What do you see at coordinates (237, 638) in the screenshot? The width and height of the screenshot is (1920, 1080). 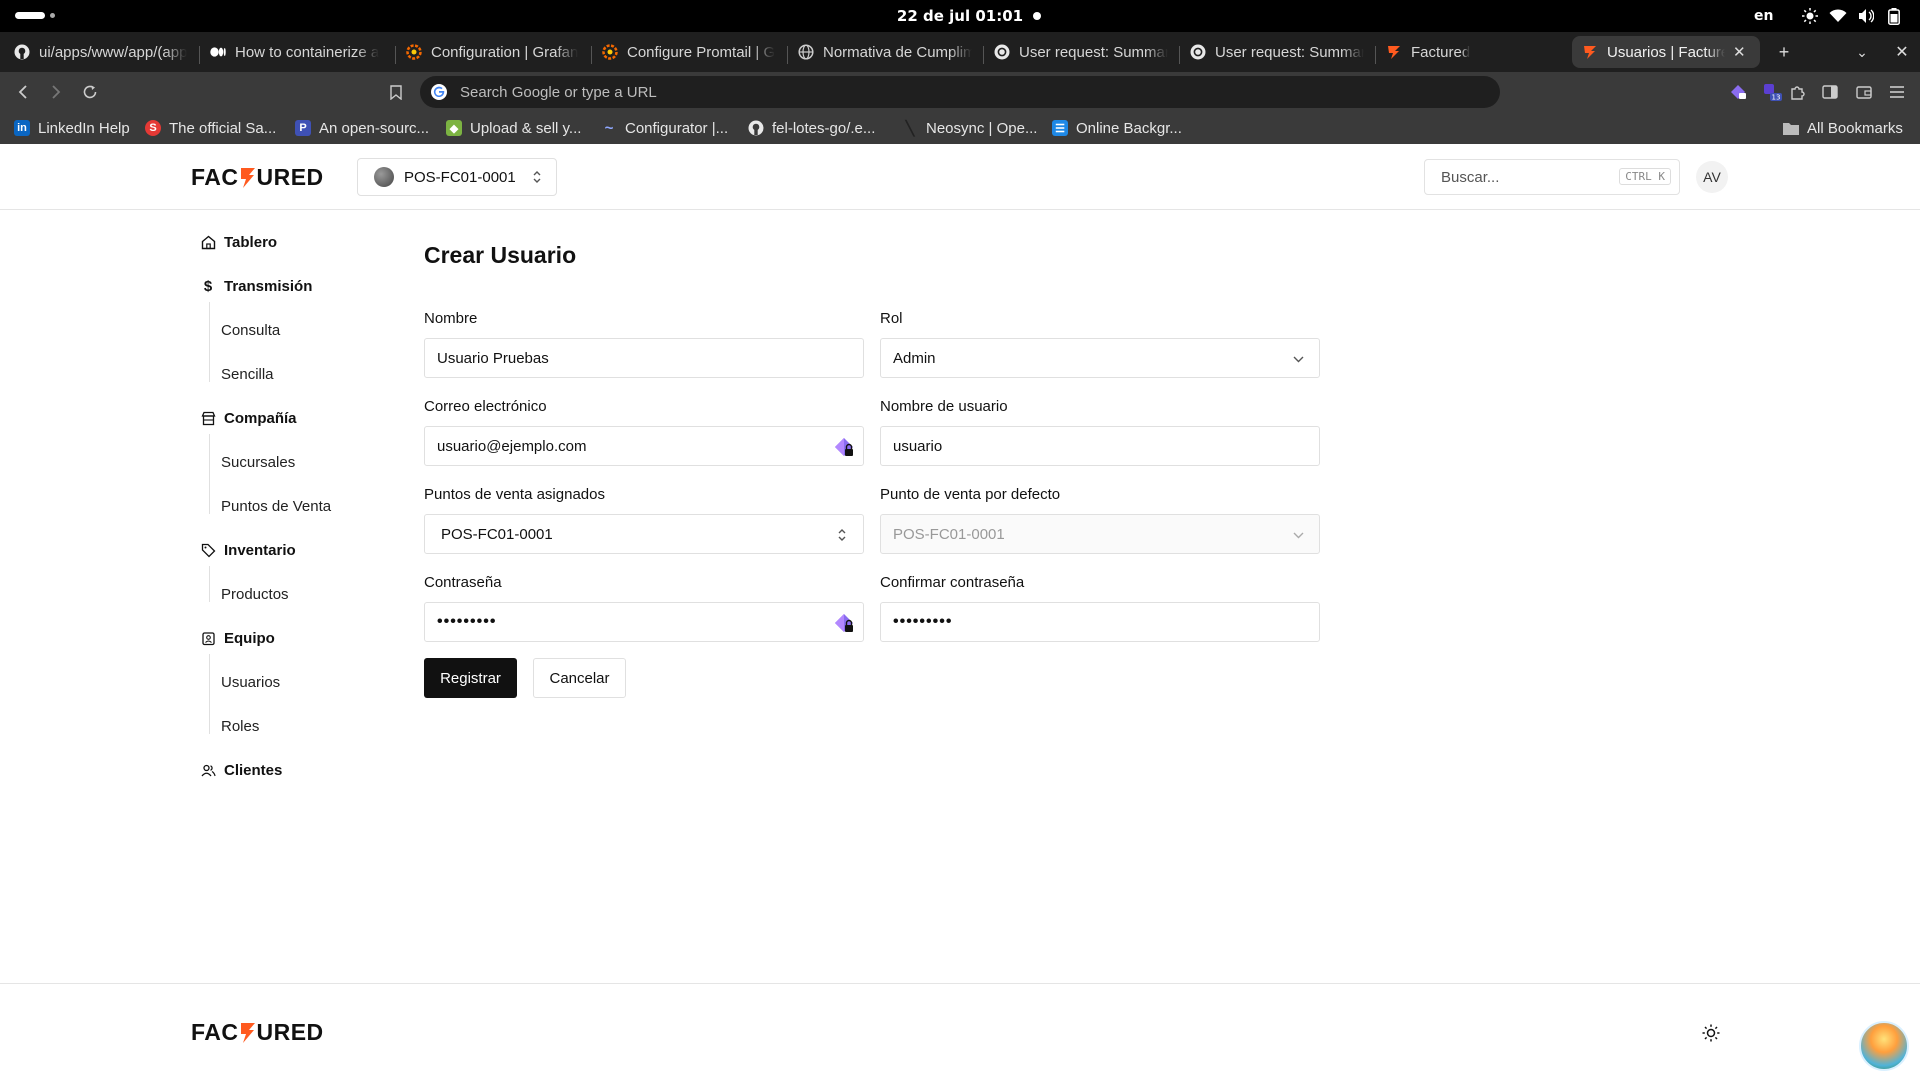 I see `sidebar-item-equipo: Equipo` at bounding box center [237, 638].